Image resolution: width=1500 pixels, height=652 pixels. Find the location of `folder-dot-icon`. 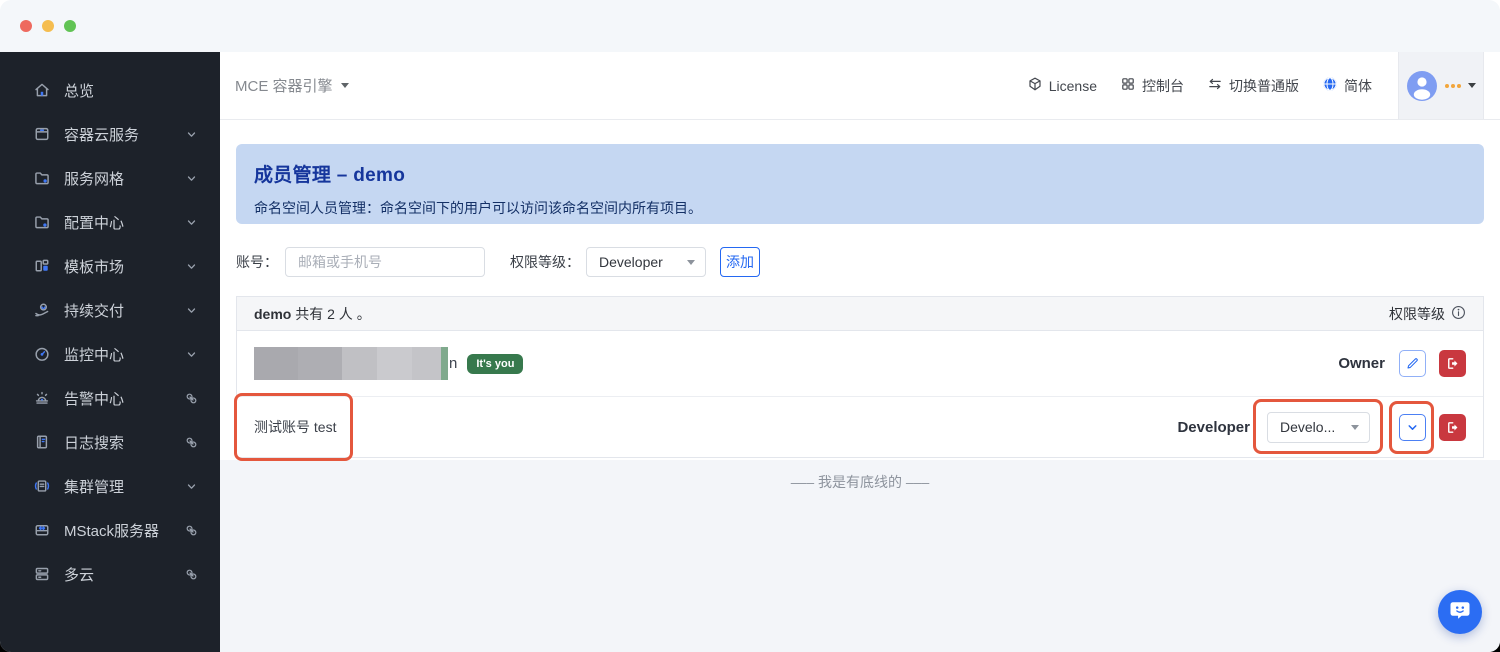

folder-dot-icon is located at coordinates (42, 178).